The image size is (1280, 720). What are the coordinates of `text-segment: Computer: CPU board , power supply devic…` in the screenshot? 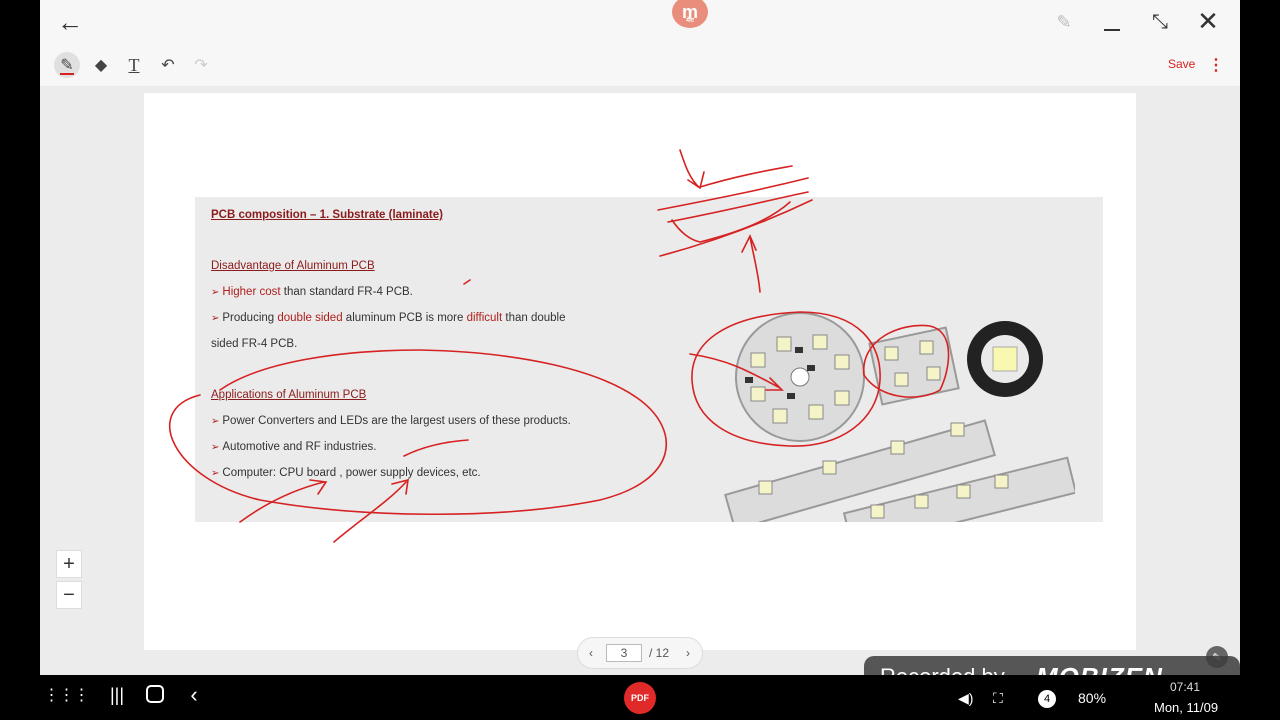 It's located at (351, 473).